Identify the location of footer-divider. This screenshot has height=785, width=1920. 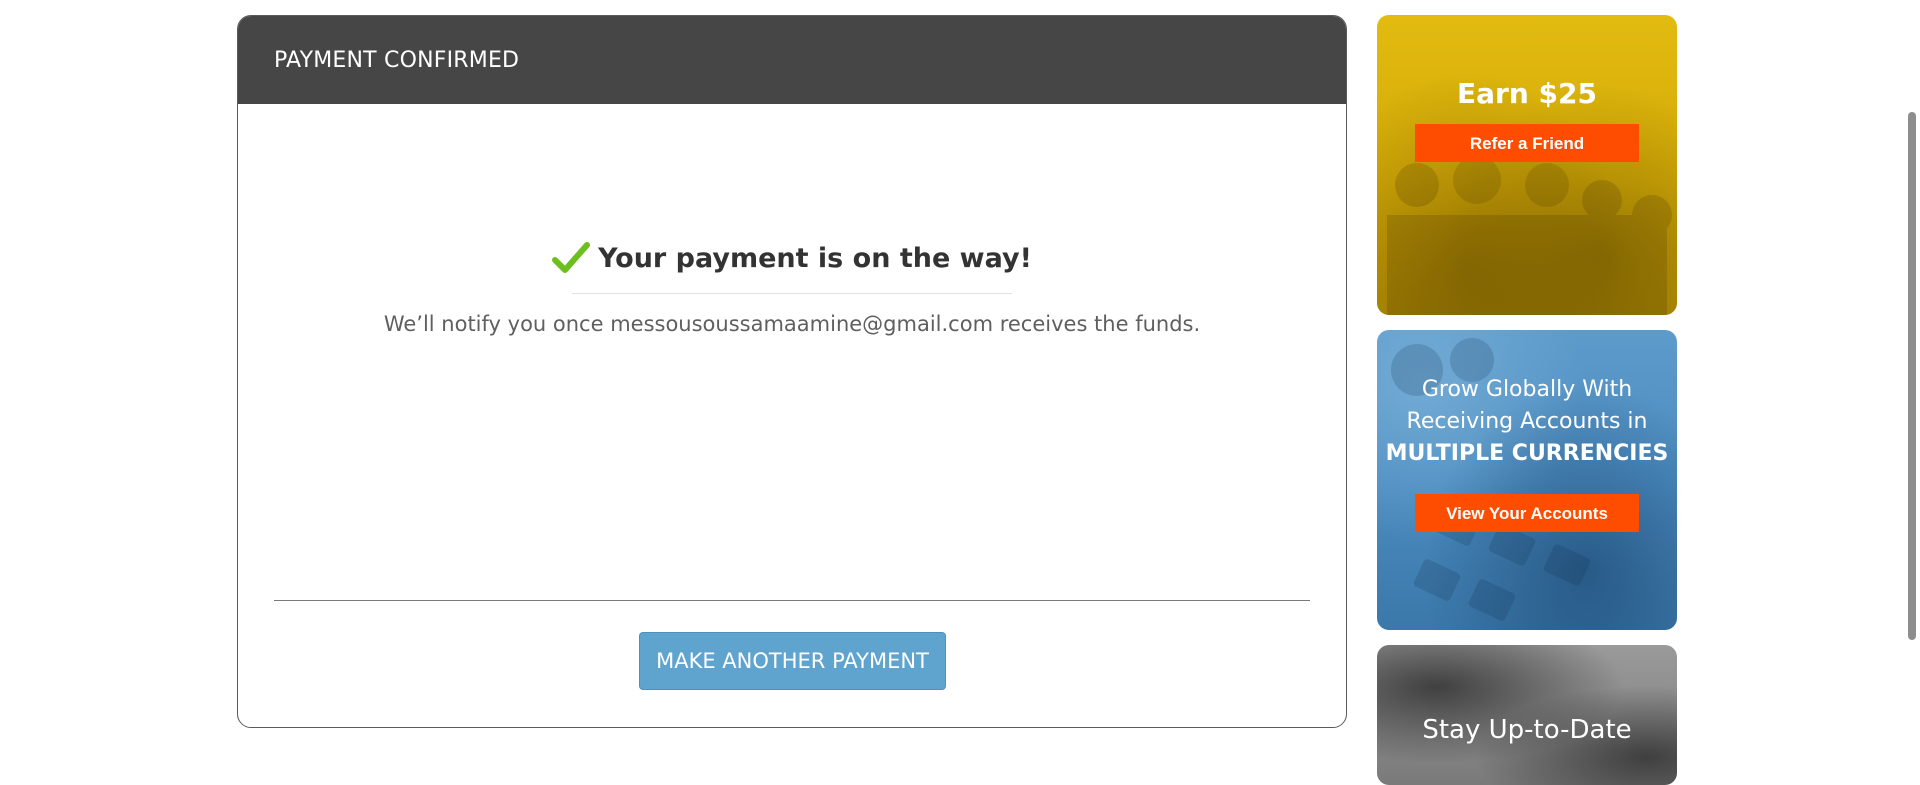
(792, 600).